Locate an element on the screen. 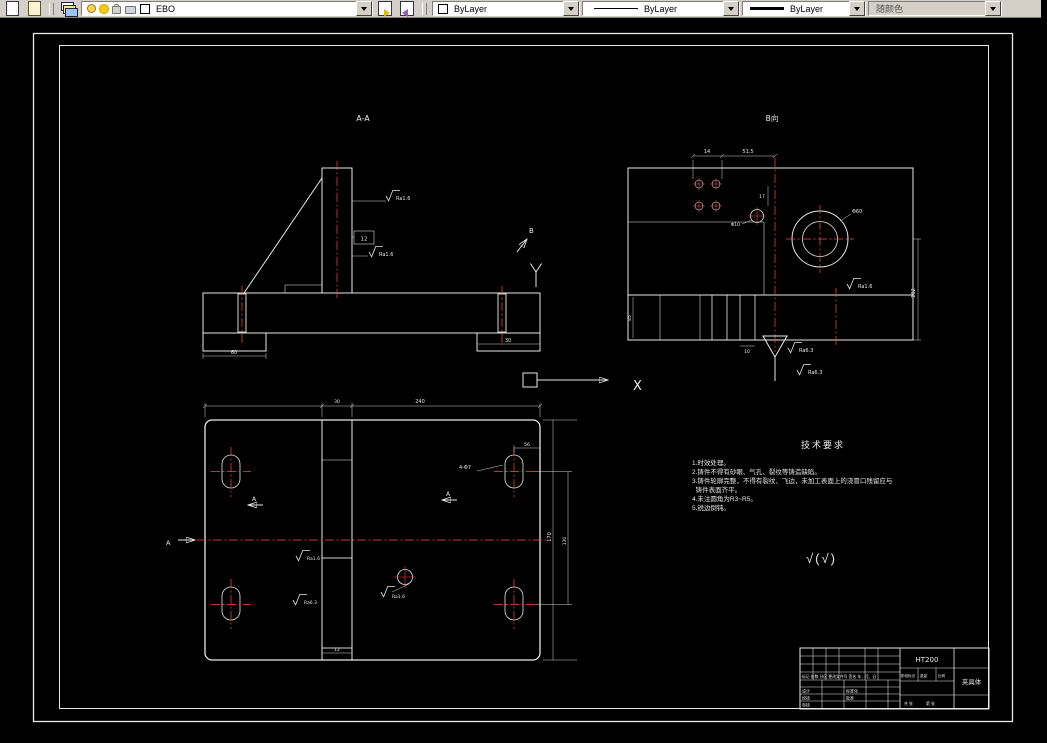 Image resolution: width=1047 pixels, height=743 pixels. layer-color-swatch is located at coordinates (145, 8).